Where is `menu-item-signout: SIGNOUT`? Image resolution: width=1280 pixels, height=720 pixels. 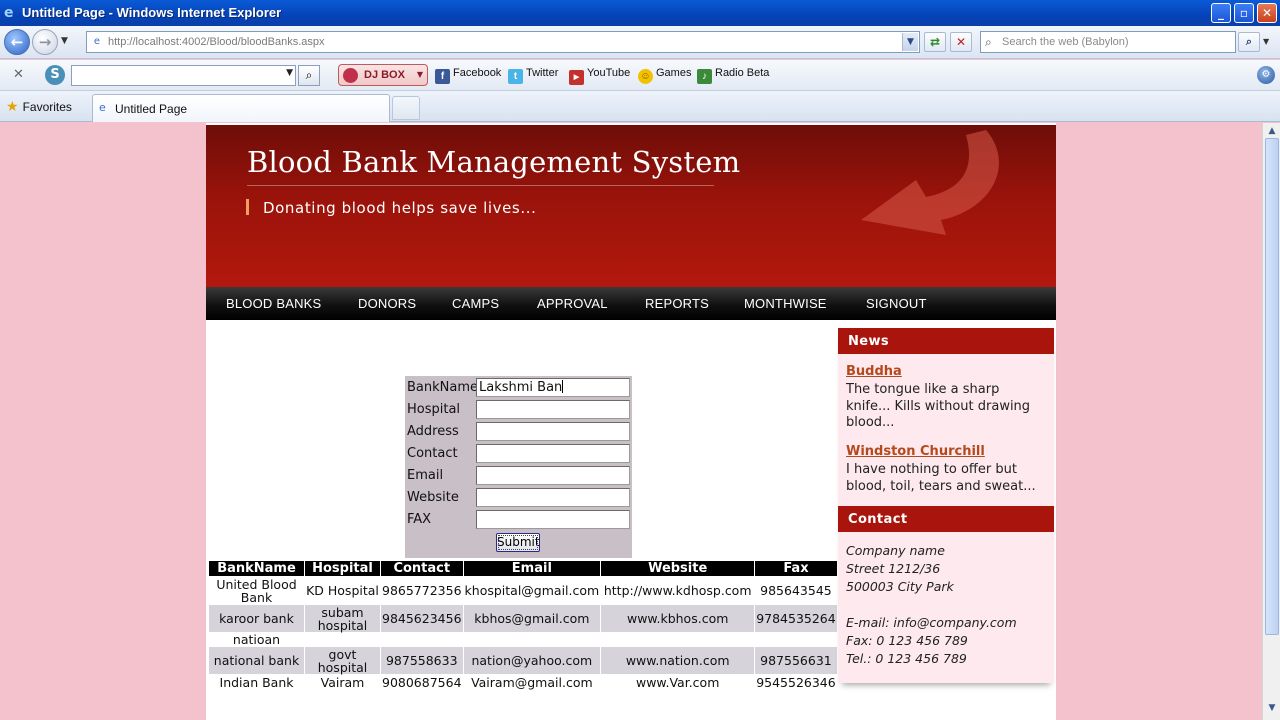 menu-item-signout: SIGNOUT is located at coordinates (896, 303).